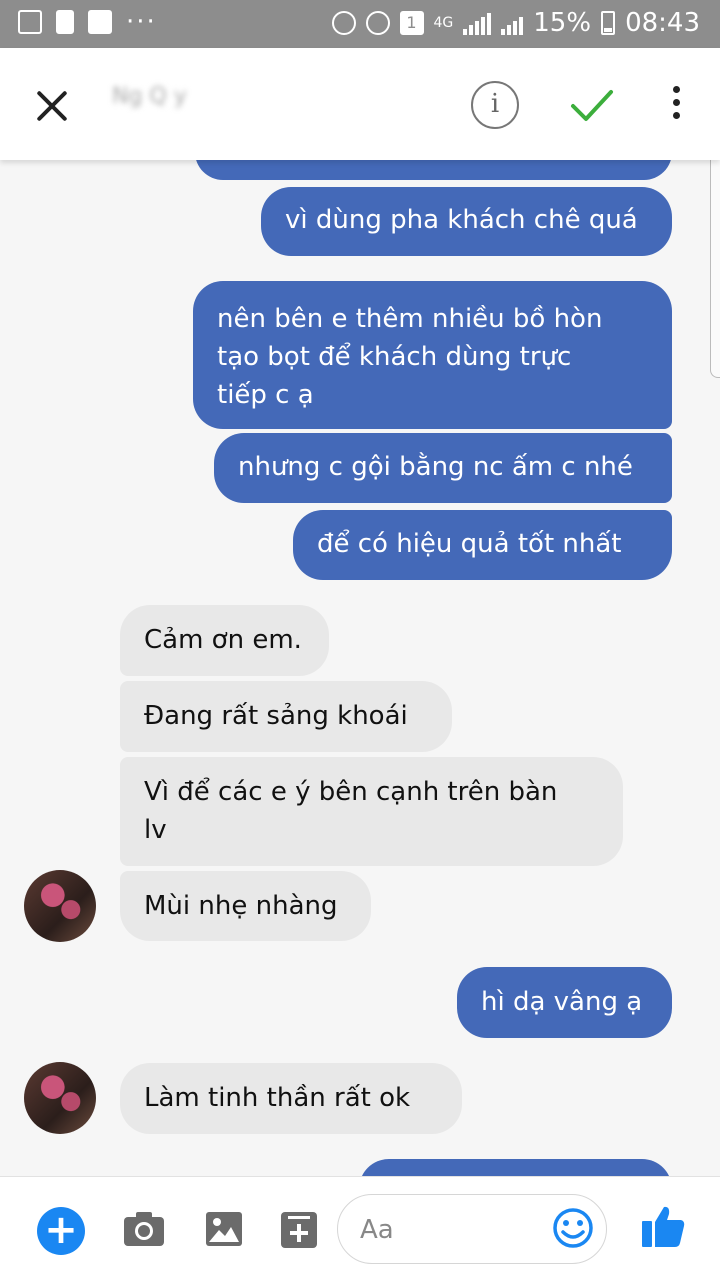  What do you see at coordinates (100, 22) in the screenshot?
I see `facebook-icon` at bounding box center [100, 22].